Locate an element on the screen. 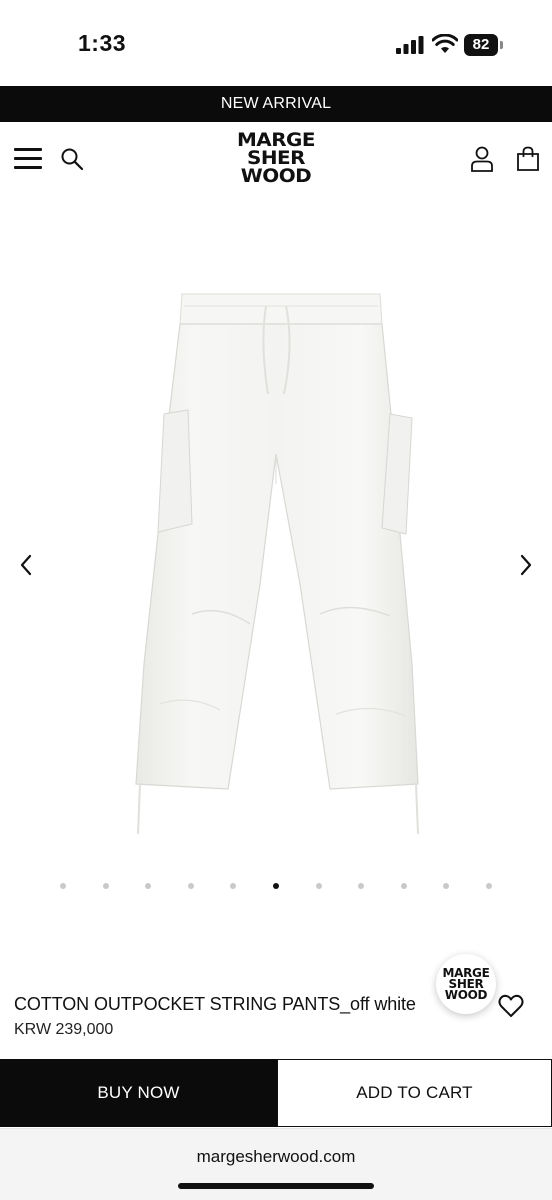 This screenshot has height=1200, width=552. shopping-bag-icon is located at coordinates (528, 159).